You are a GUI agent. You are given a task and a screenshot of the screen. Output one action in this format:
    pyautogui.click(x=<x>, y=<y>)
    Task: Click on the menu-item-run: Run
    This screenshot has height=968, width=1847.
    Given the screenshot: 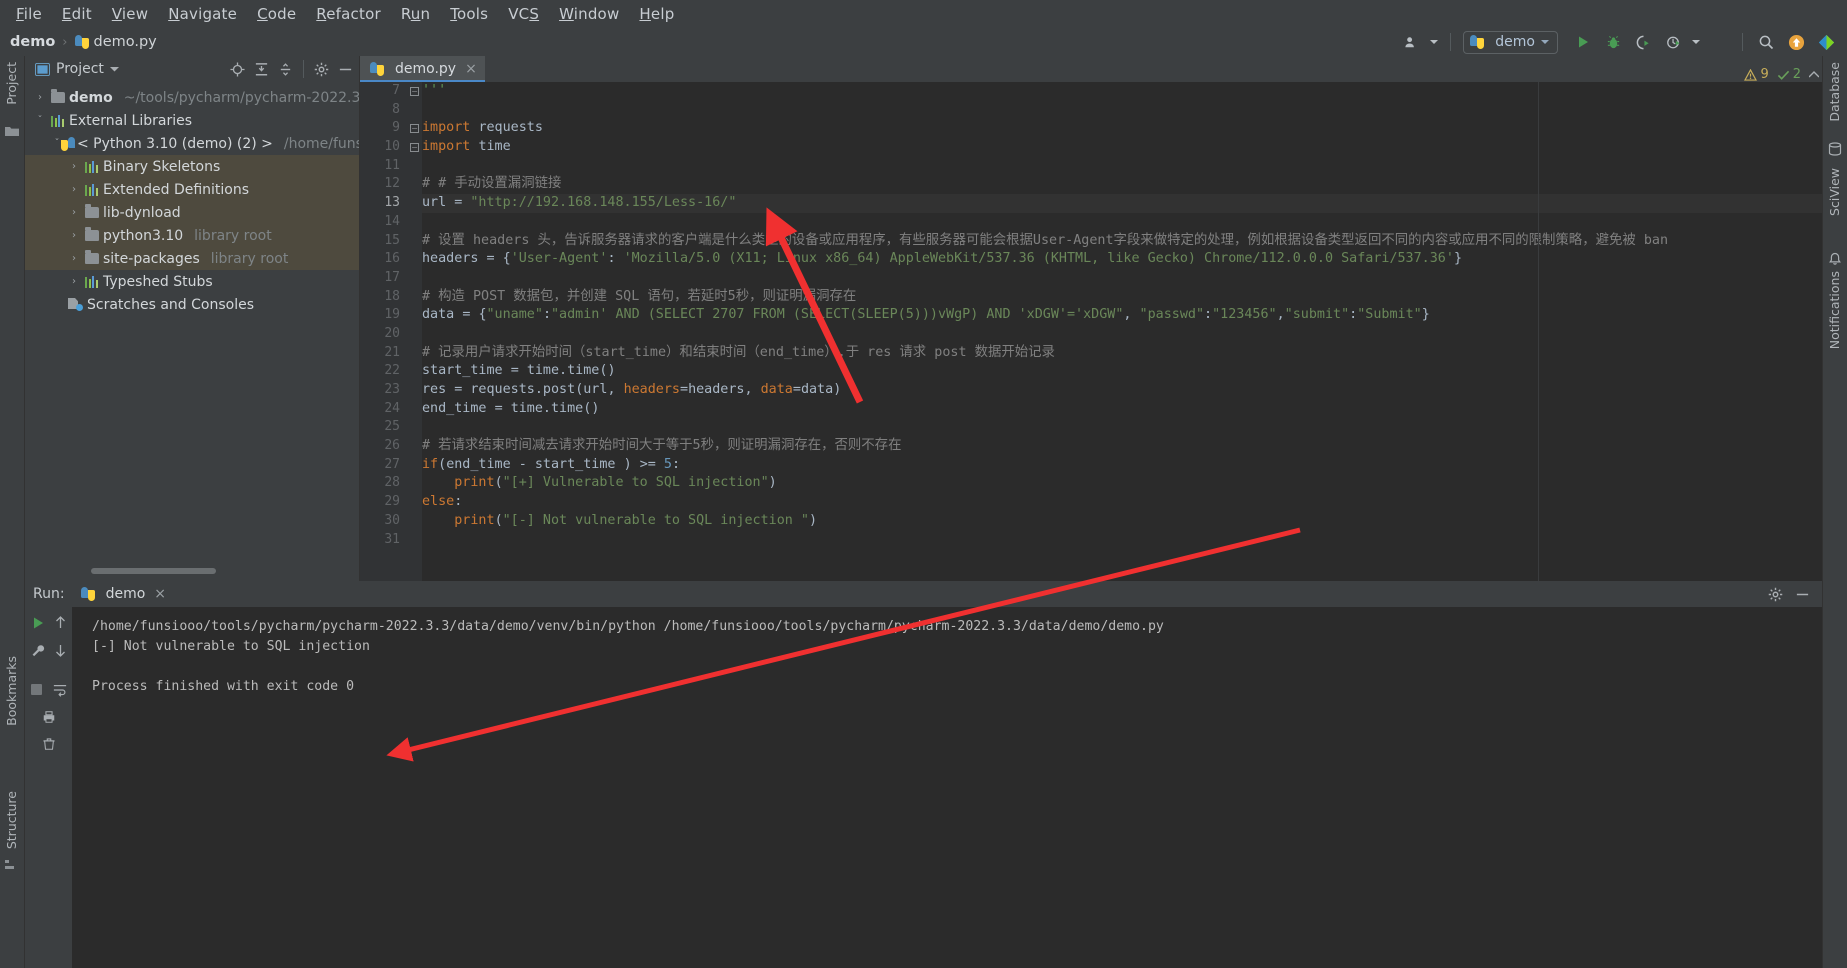 What is the action you would take?
    pyautogui.click(x=415, y=14)
    